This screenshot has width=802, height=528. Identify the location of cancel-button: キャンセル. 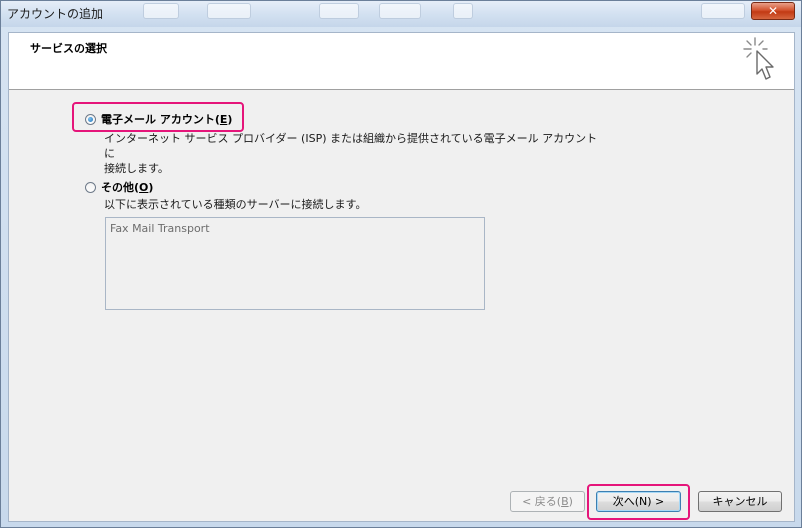
(740, 501).